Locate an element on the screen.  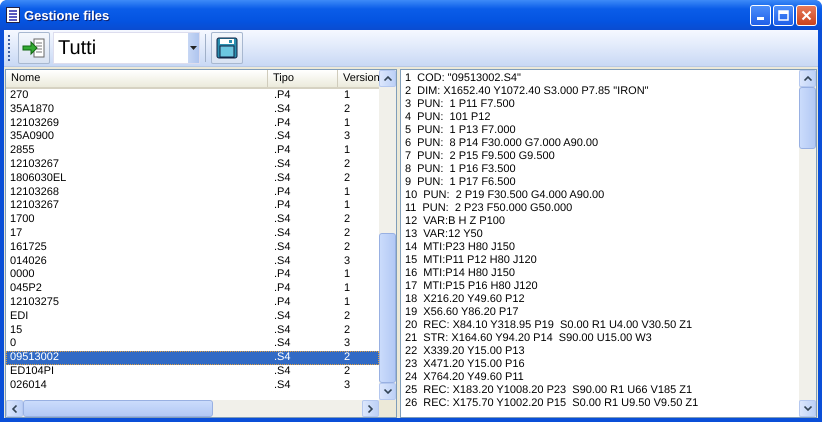
column-header: Version is located at coordinates (358, 78).